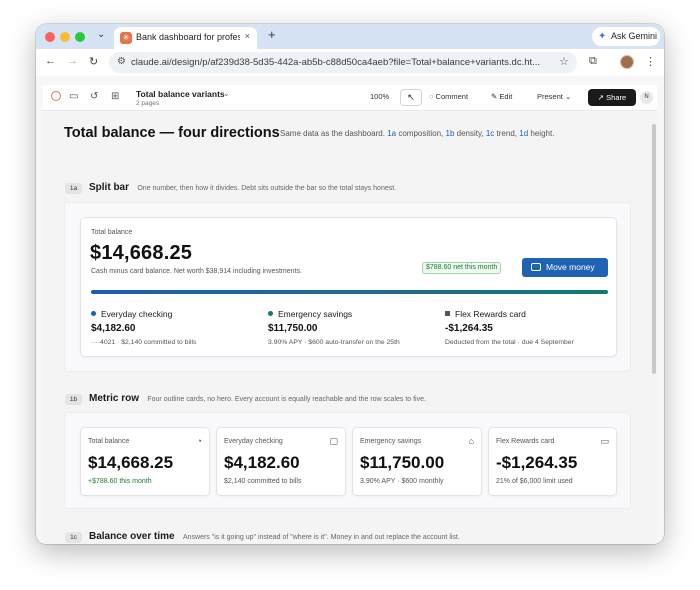  I want to click on move-money-label: Move money, so click(570, 267).